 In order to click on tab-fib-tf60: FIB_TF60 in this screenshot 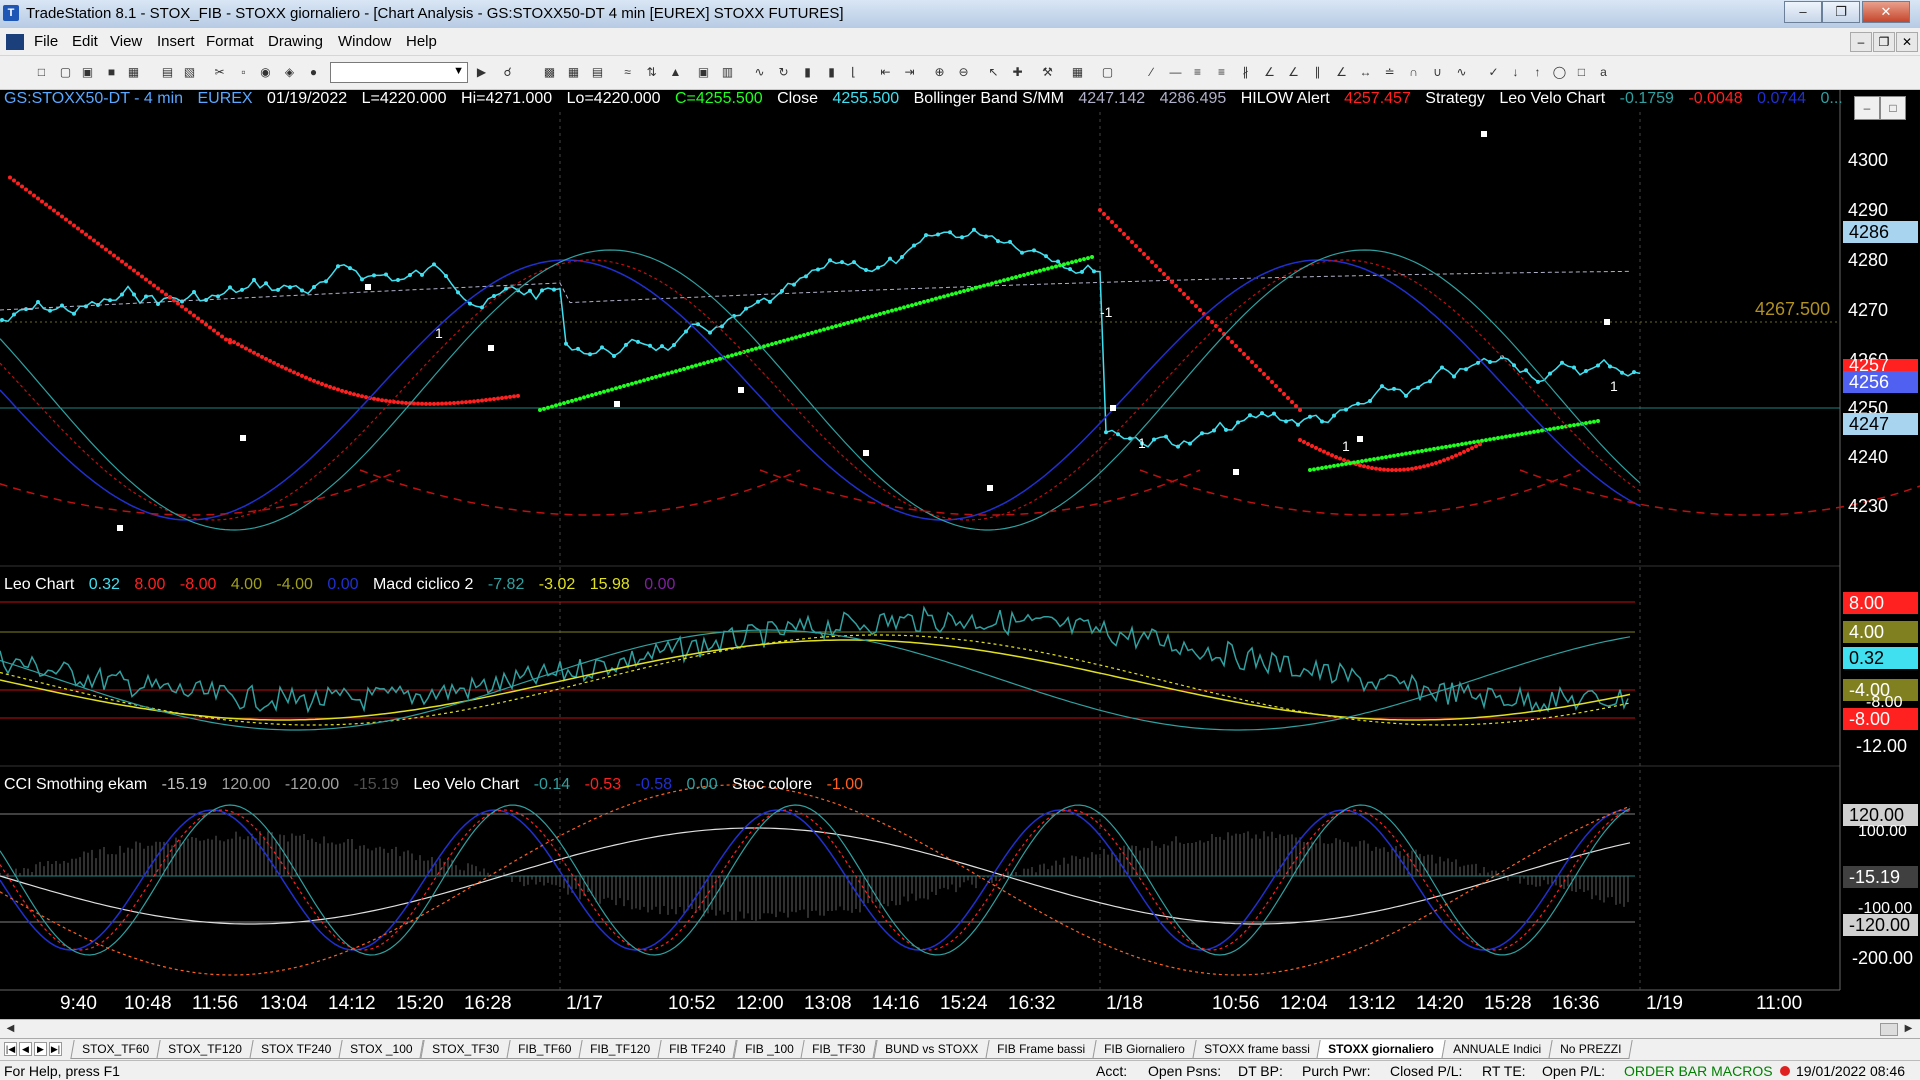, I will do `click(544, 1049)`.